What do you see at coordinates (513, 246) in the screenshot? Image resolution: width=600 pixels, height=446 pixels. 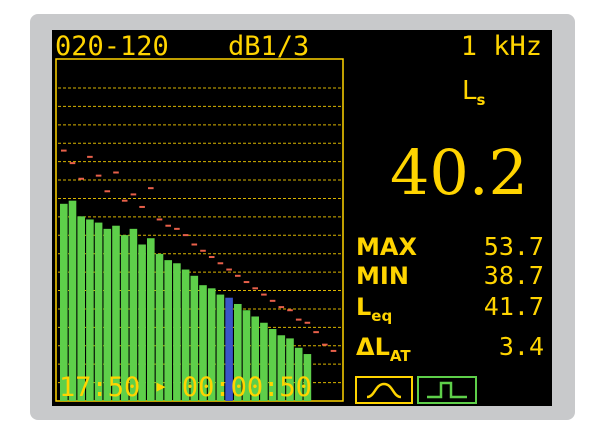 I see `stat-value-max: 53.7` at bounding box center [513, 246].